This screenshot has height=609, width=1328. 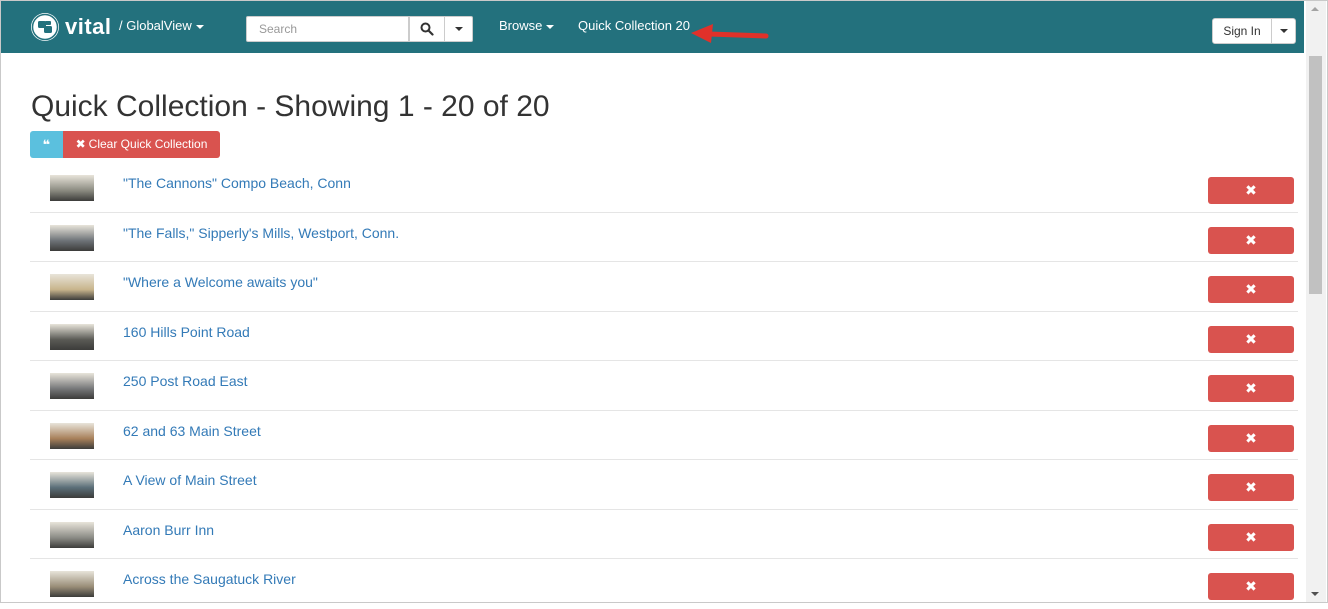 I want to click on list-item: Across the Saugatuck River ✖, so click(x=664, y=584).